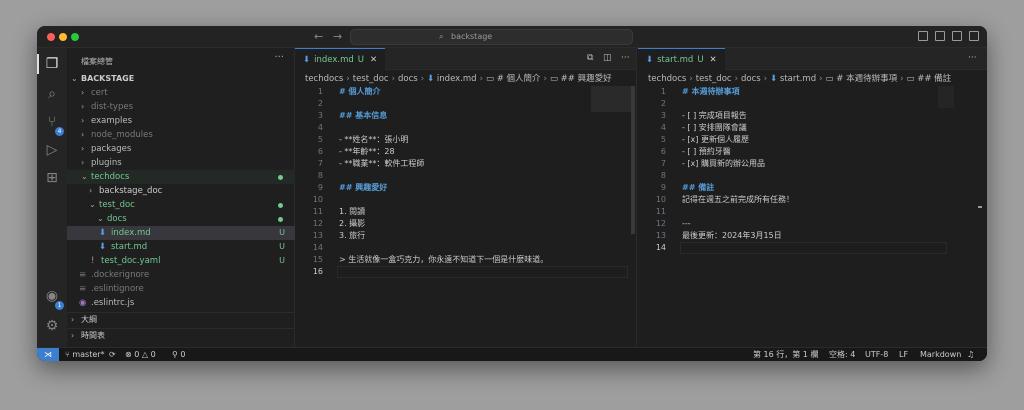  Describe the element at coordinates (88, 354) in the screenshot. I see `branch-label: master*` at that location.